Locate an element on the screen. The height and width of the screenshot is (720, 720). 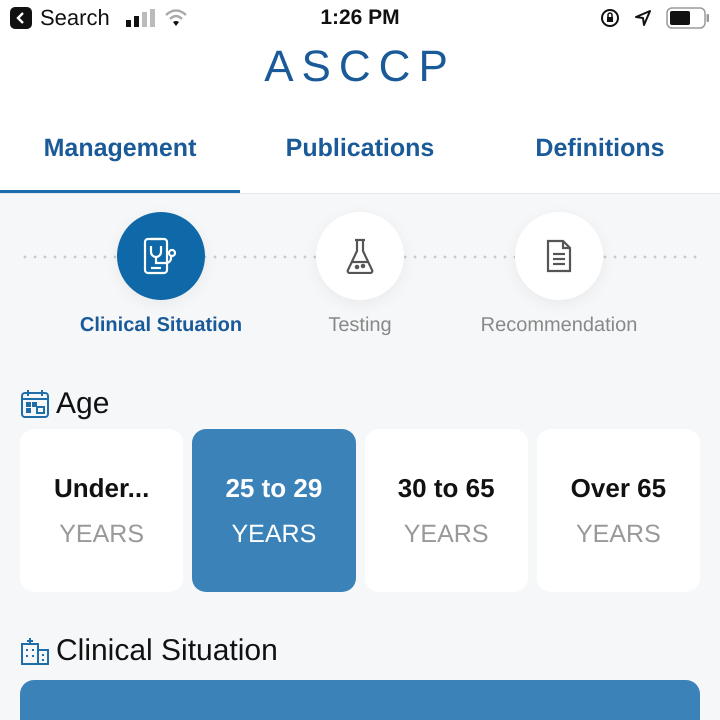
status-time: 1:26 PM is located at coordinates (360, 18).